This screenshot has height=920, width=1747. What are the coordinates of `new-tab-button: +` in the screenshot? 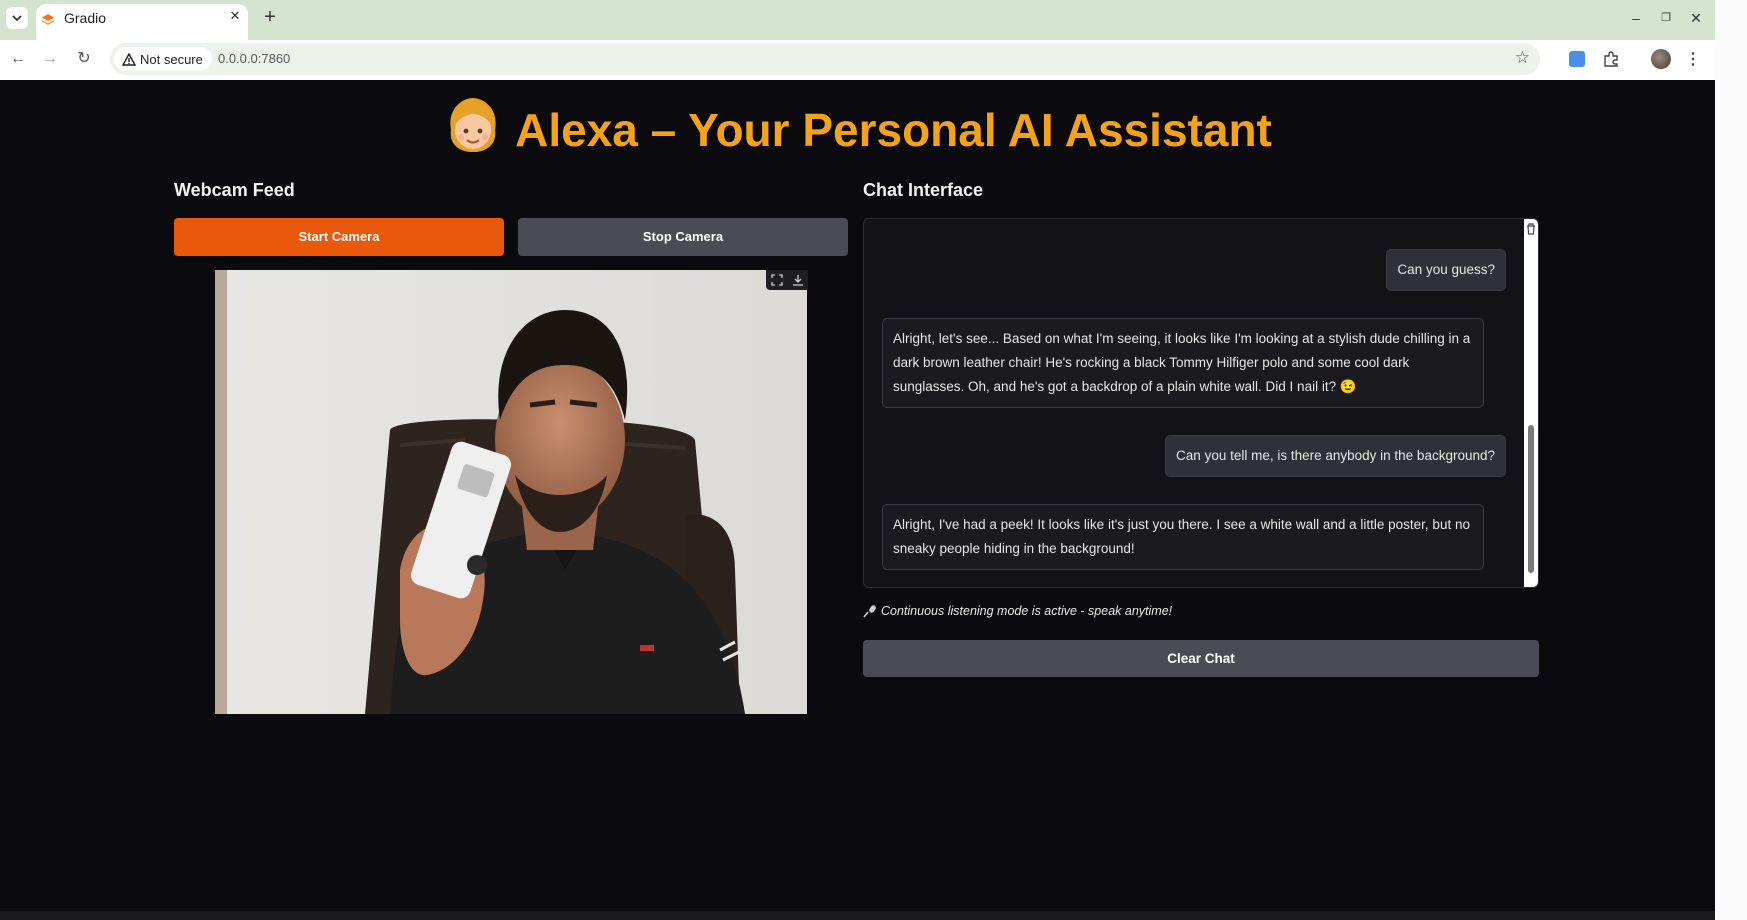 It's located at (270, 18).